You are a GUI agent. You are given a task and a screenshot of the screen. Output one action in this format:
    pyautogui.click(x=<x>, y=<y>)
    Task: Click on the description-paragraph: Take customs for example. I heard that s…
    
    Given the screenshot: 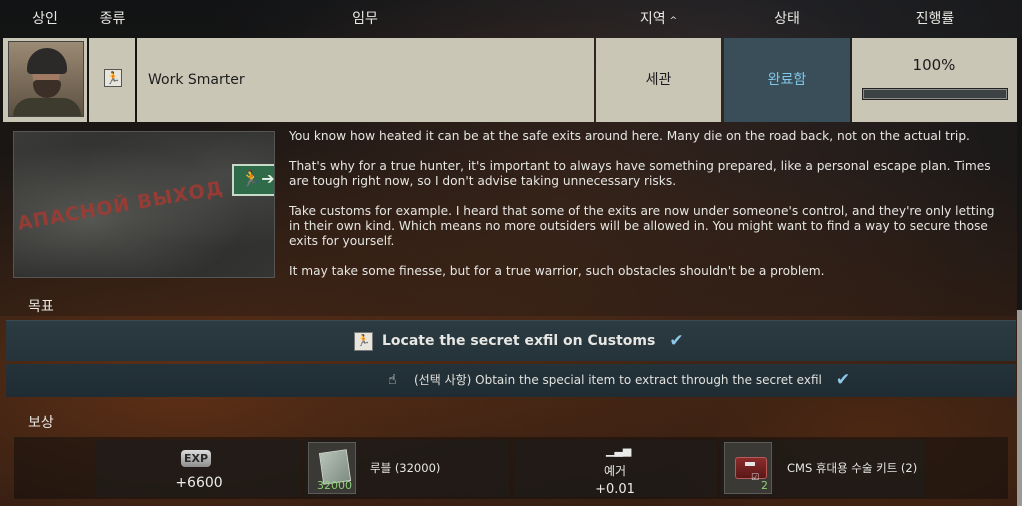 What is the action you would take?
    pyautogui.click(x=642, y=226)
    